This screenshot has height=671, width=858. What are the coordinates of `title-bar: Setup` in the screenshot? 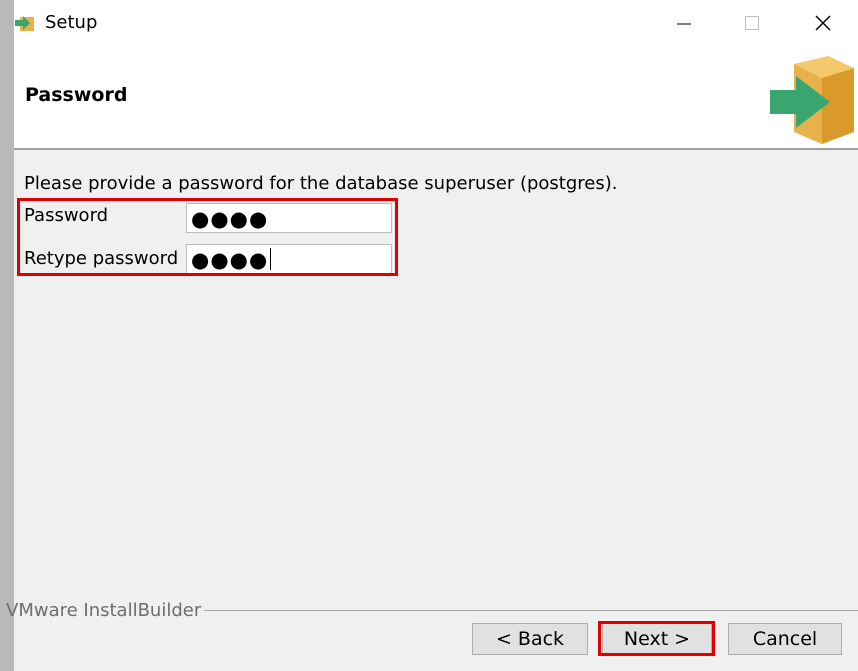 It's located at (436, 24).